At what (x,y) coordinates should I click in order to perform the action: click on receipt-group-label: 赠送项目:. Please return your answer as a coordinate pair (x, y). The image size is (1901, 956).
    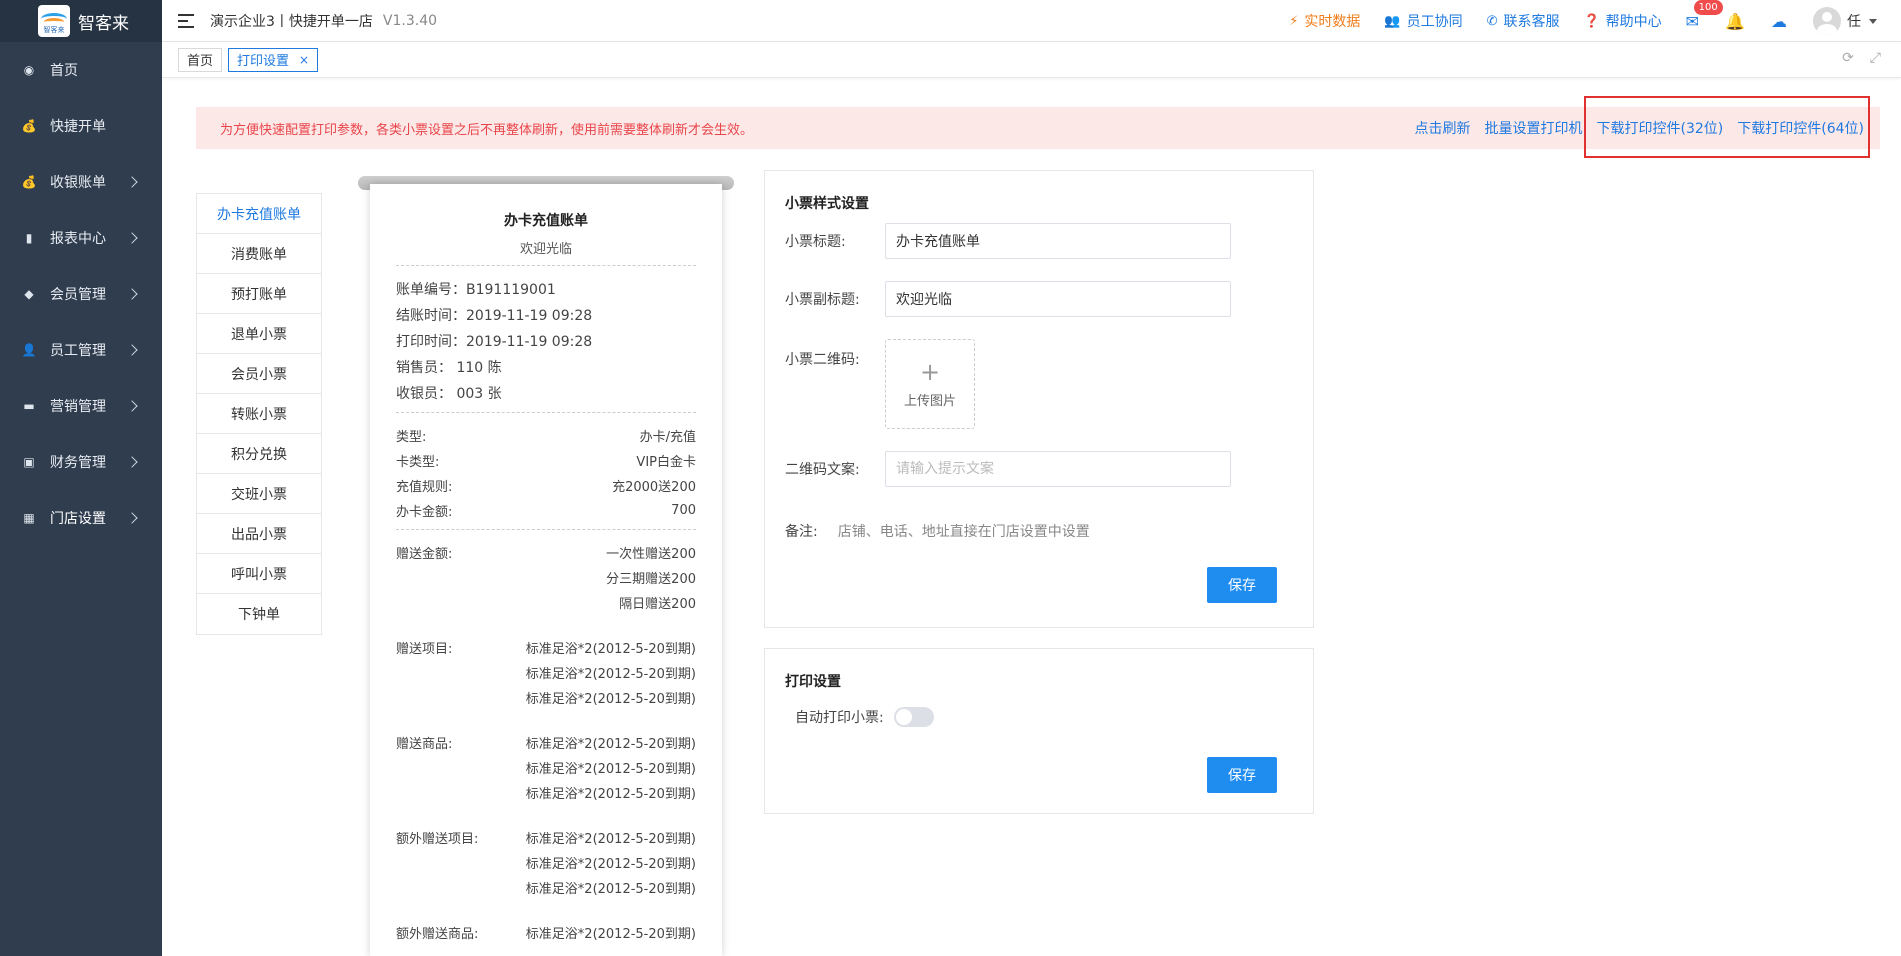
    Looking at the image, I should click on (424, 649).